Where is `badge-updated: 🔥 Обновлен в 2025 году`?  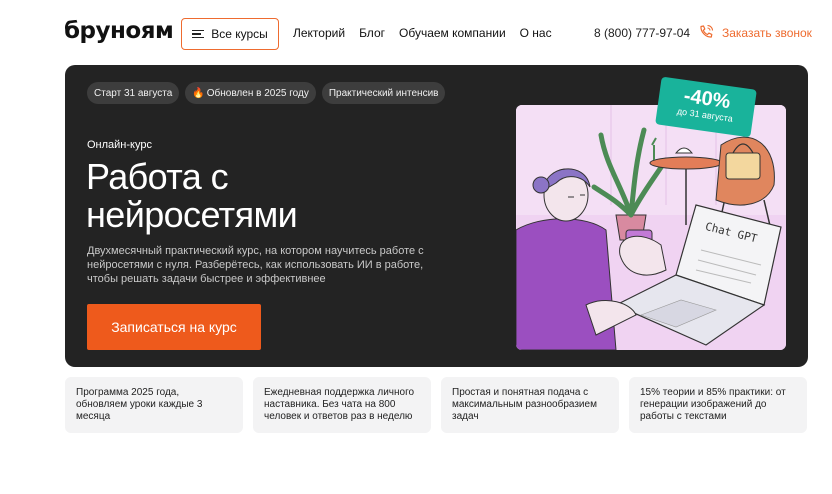 badge-updated: 🔥 Обновлен в 2025 году is located at coordinates (250, 93).